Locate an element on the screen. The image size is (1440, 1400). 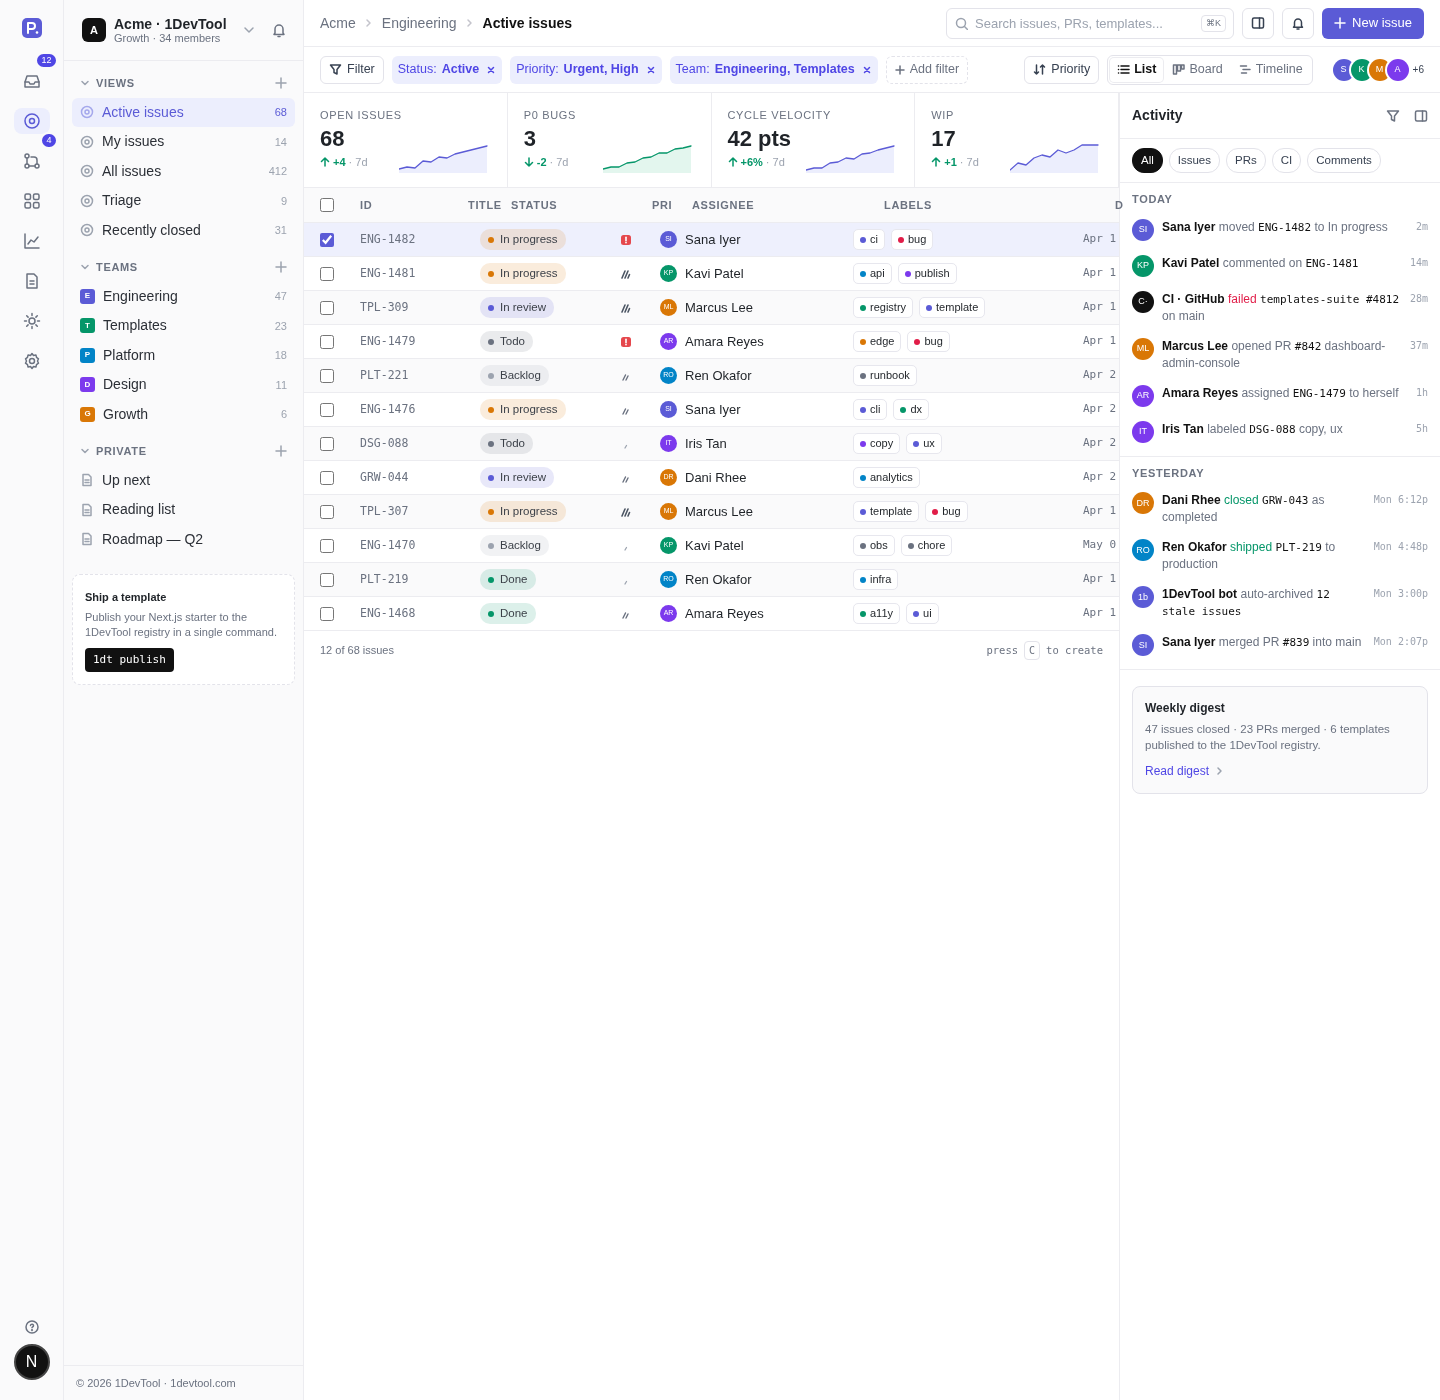
filter-chip: Priority: Urgent, High is located at coordinates (586, 69).